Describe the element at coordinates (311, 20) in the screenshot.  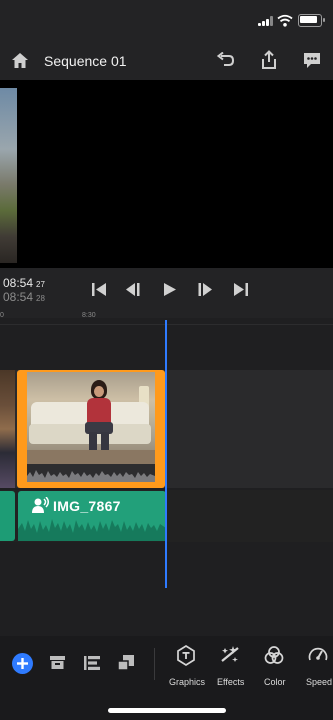
I see `battery-icon` at that location.